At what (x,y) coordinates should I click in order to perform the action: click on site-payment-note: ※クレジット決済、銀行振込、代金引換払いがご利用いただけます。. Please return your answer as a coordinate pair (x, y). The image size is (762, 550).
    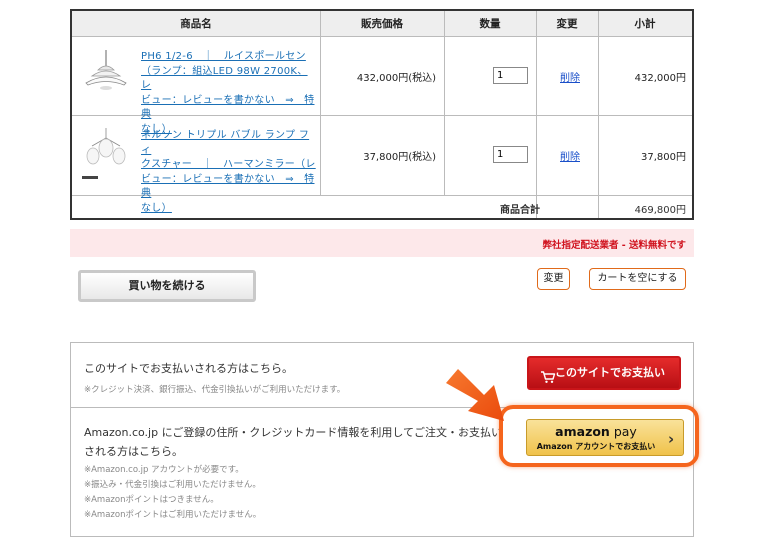
    Looking at the image, I should click on (215, 390).